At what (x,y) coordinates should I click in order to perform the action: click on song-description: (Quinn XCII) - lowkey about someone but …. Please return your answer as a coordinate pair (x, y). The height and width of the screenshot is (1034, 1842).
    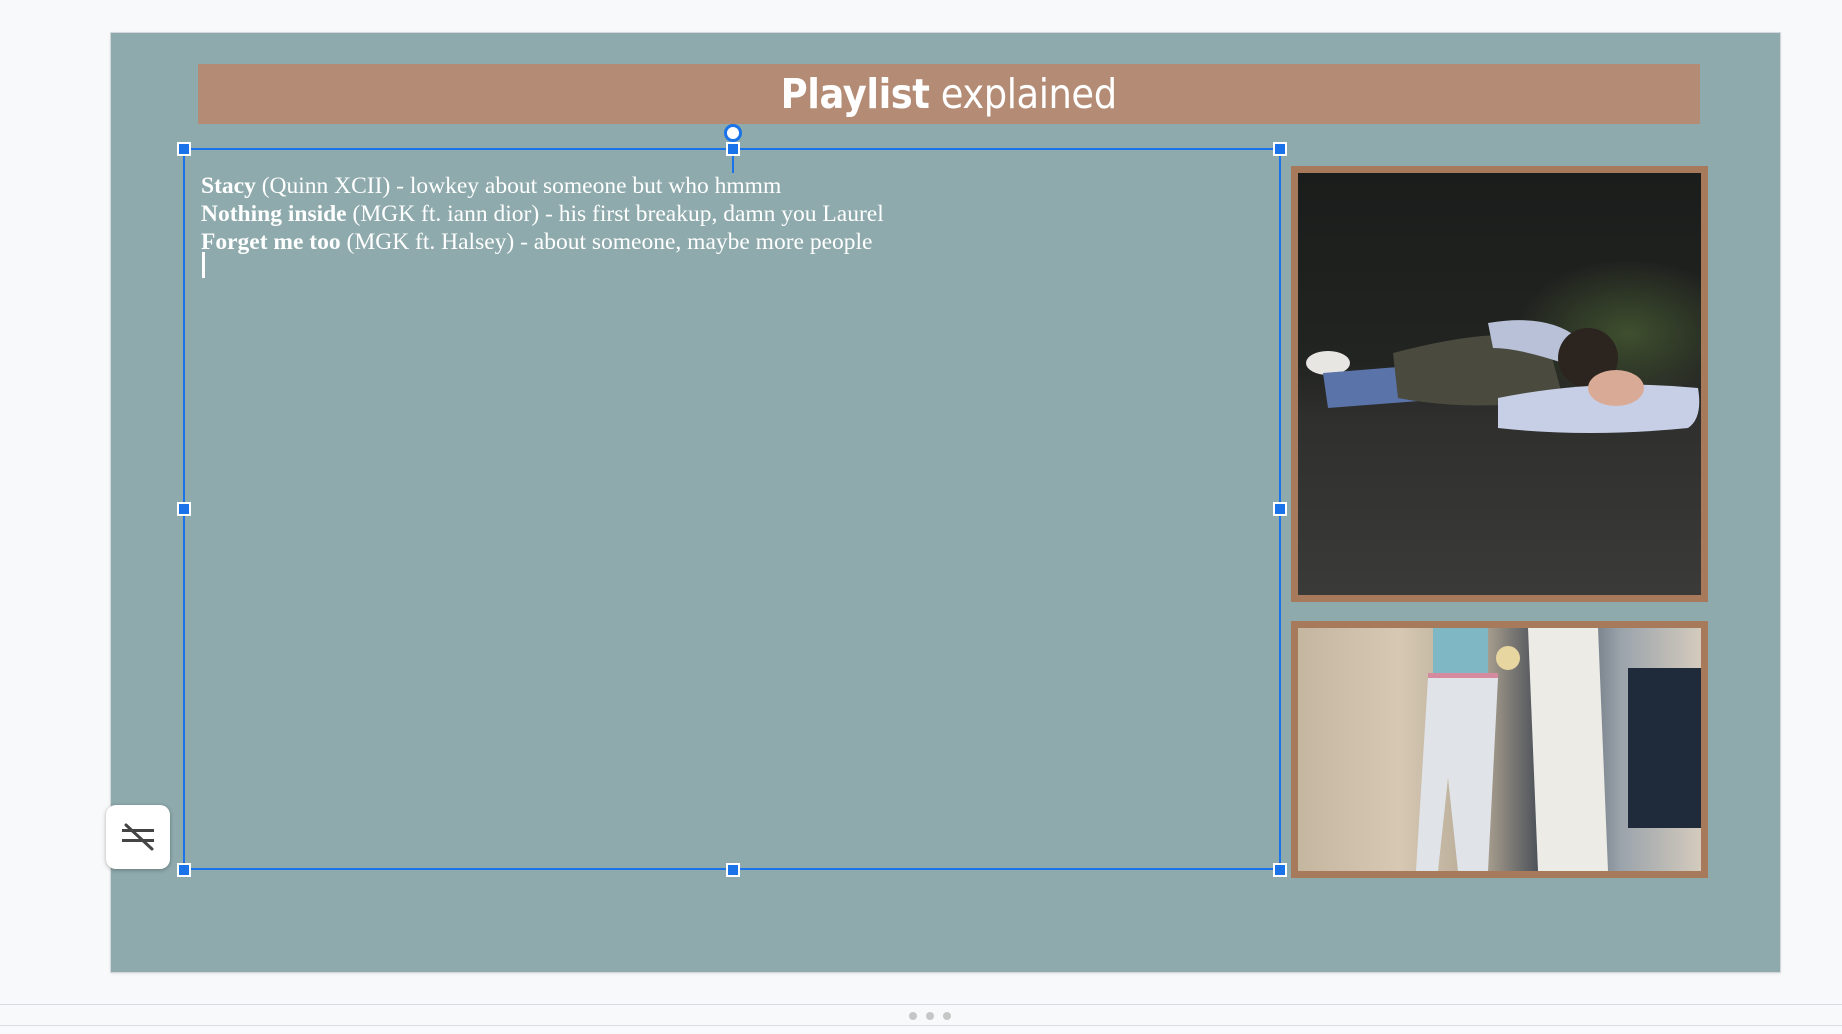
    Looking at the image, I should click on (518, 186).